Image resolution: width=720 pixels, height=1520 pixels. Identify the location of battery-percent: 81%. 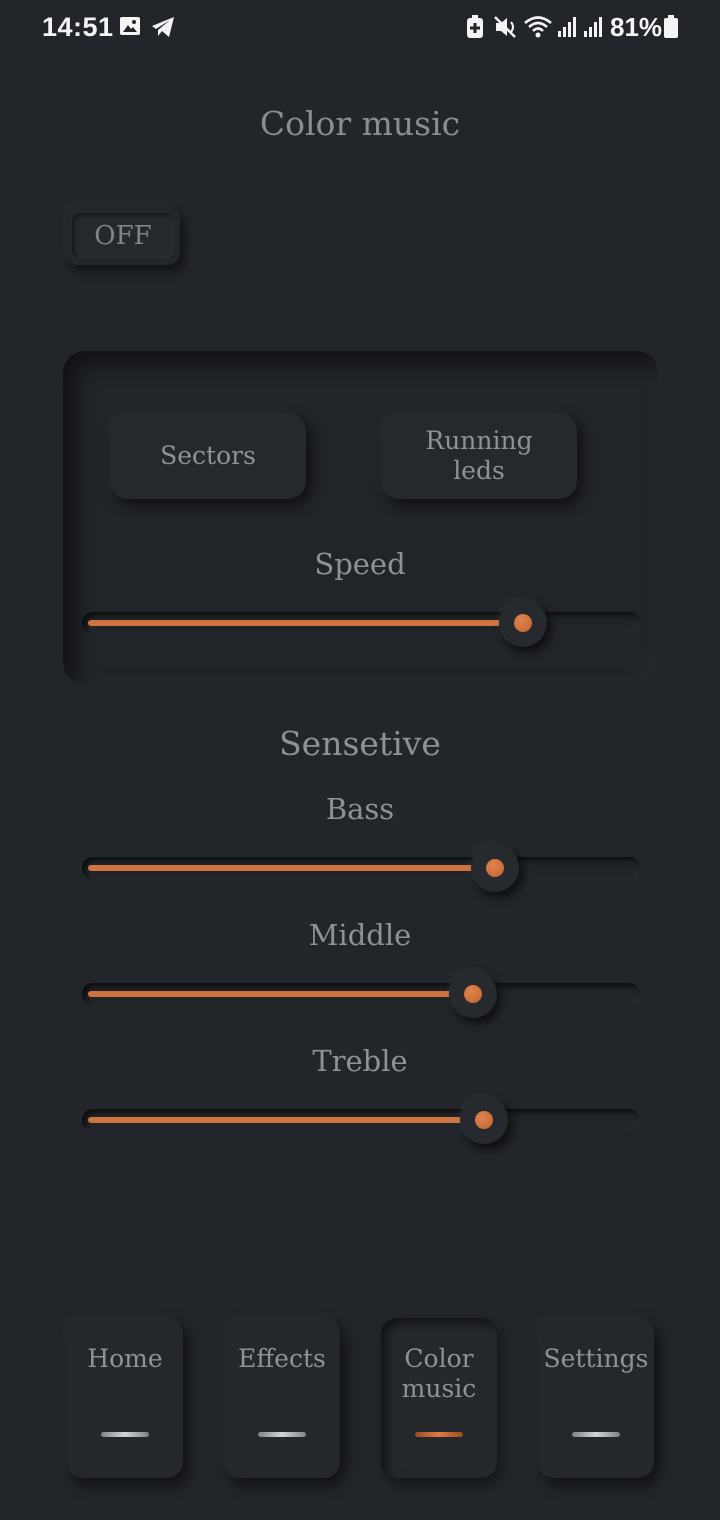
(636, 27).